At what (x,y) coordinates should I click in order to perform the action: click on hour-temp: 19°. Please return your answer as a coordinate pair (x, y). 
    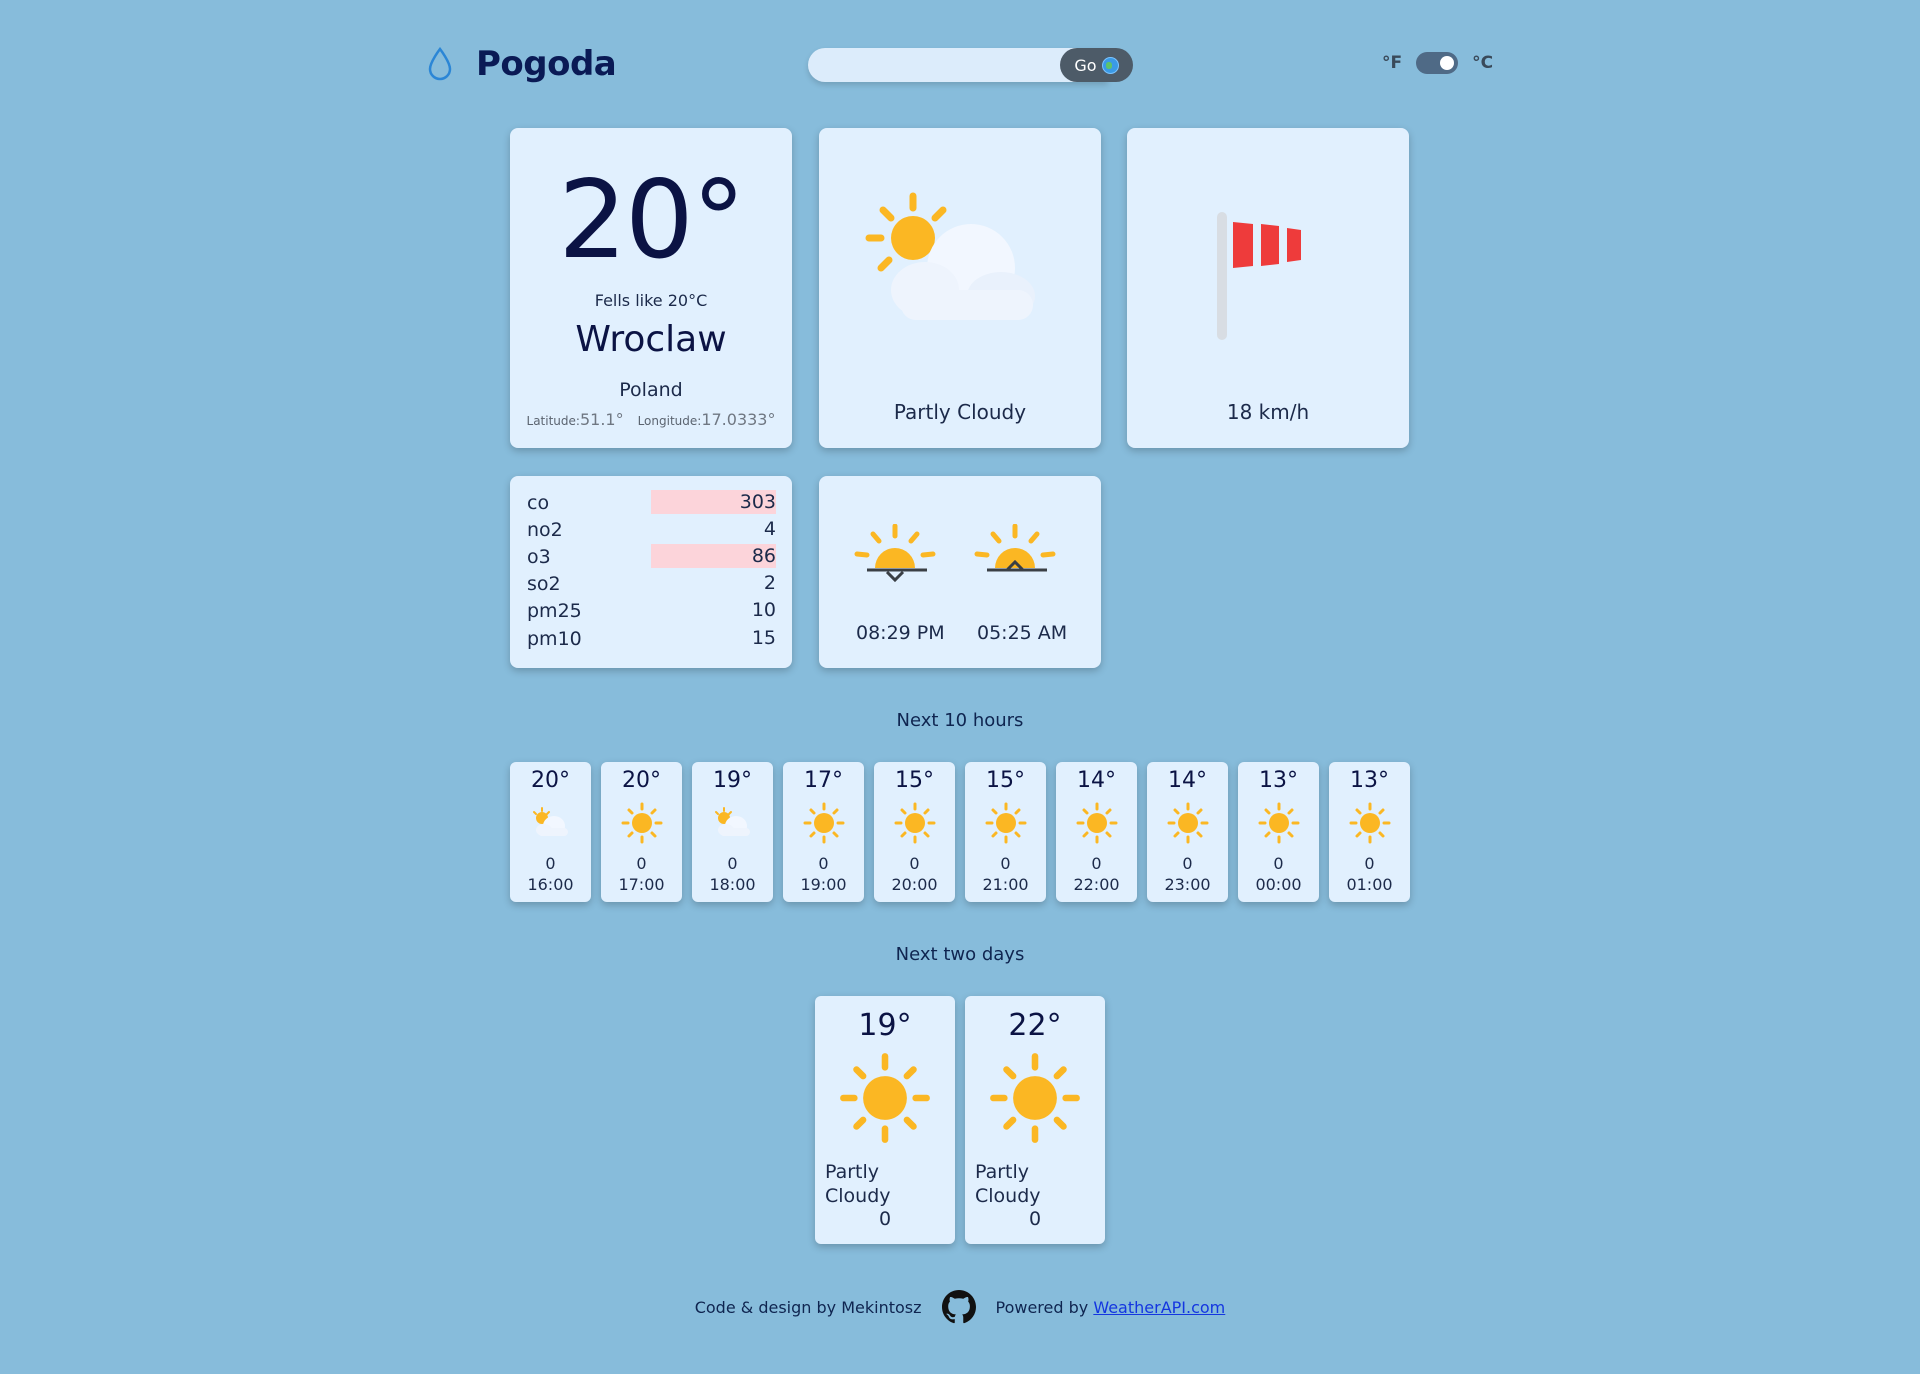
    Looking at the image, I should click on (732, 780).